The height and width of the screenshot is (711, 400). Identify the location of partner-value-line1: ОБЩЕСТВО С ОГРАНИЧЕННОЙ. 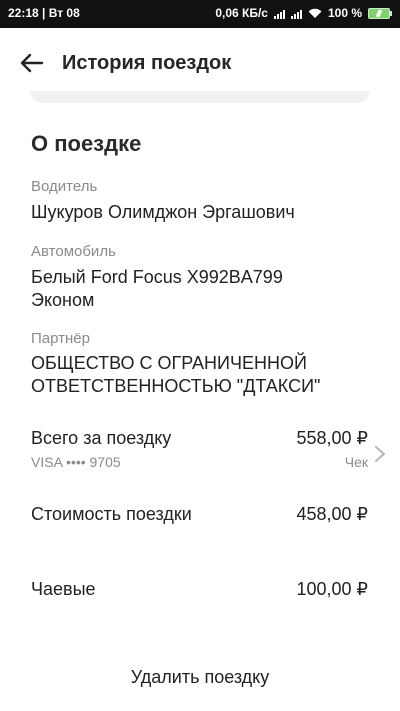
(169, 363).